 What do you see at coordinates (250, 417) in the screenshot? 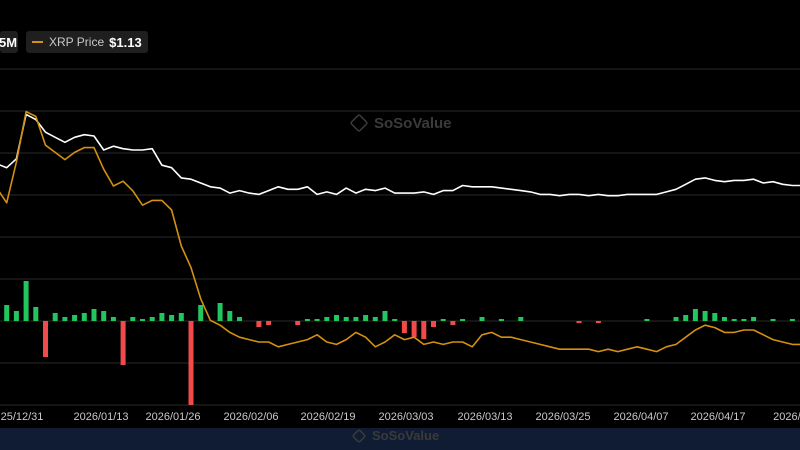
I see `x-tick-label: 2026/02/06` at bounding box center [250, 417].